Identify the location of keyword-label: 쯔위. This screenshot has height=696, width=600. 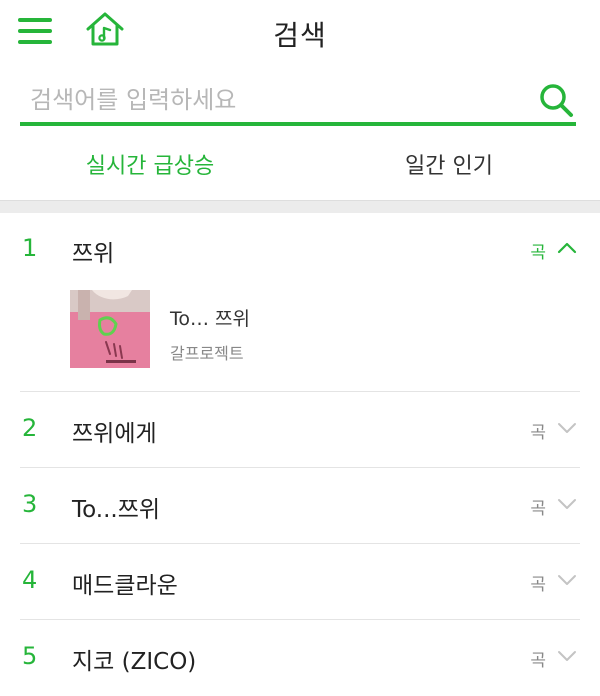
(93, 254).